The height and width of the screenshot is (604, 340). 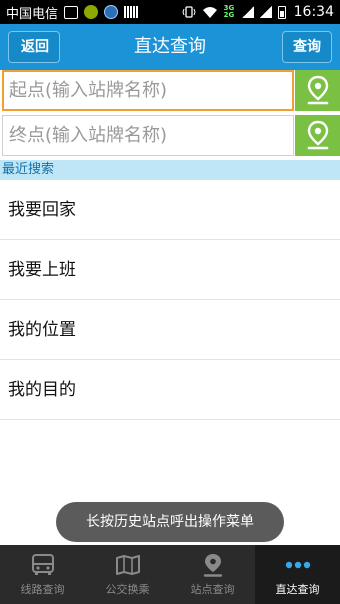 I want to click on toast-message: 长按历史站点呼出操作菜单, so click(x=170, y=522).